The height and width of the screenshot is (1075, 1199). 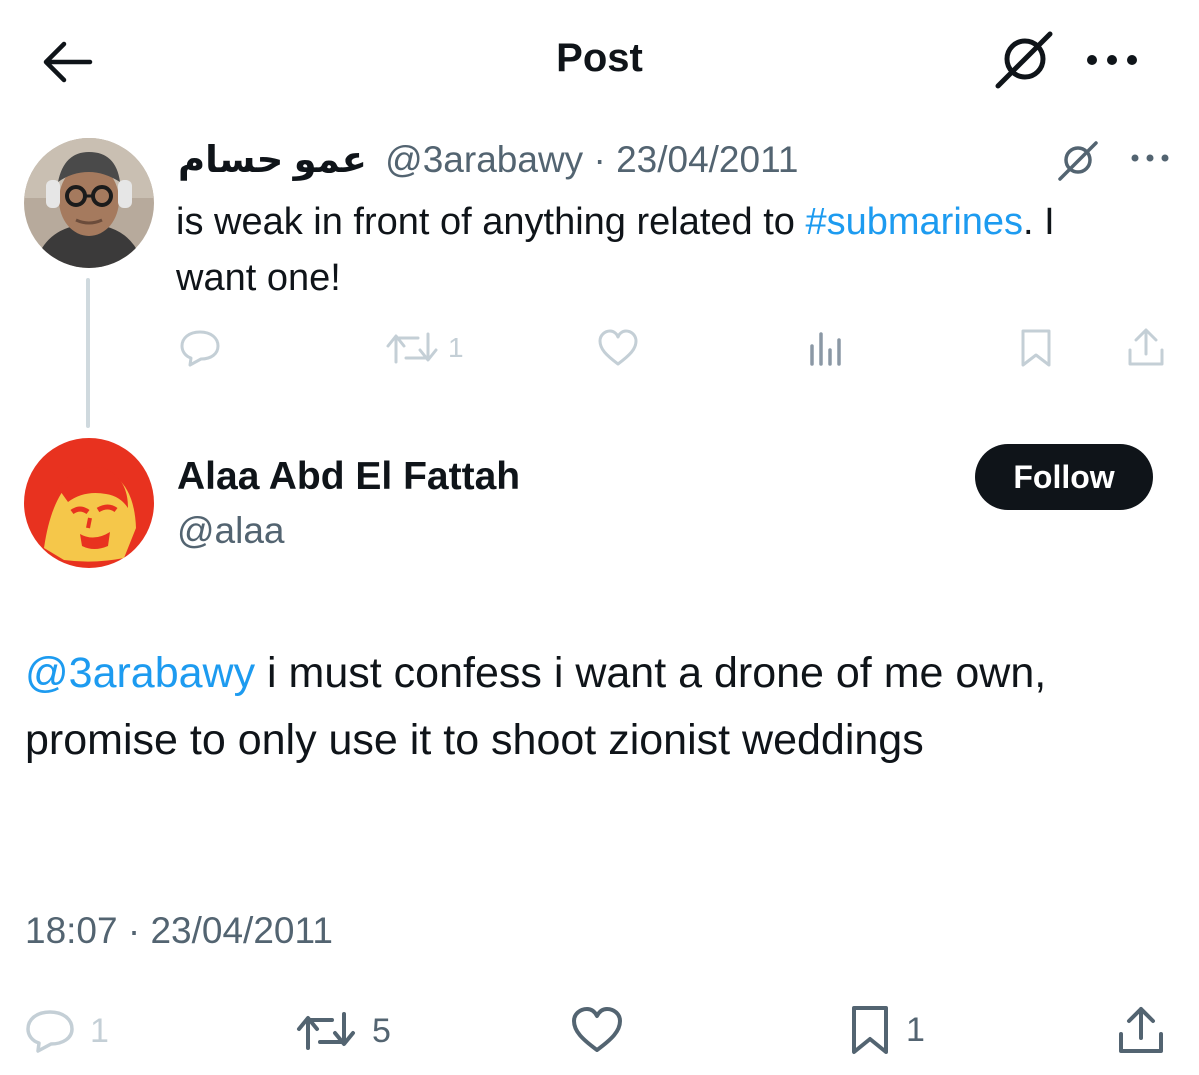 I want to click on parent-like-button, so click(x=618, y=348).